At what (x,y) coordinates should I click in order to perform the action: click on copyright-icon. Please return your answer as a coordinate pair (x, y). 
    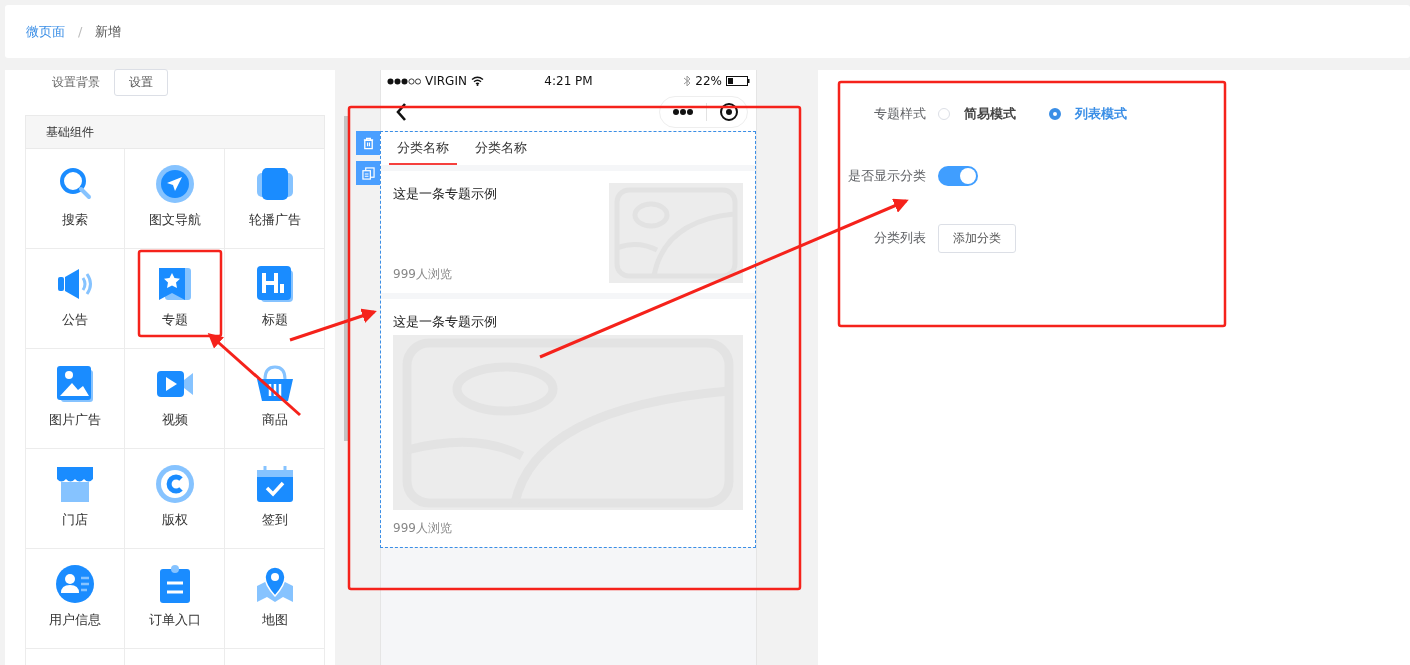
    Looking at the image, I should click on (174, 484).